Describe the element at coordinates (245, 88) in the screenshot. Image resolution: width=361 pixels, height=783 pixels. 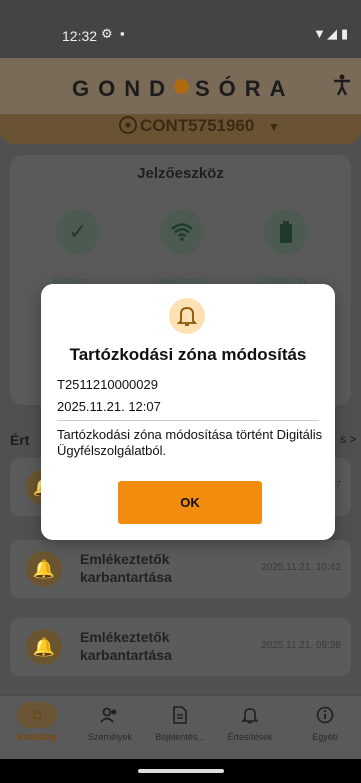
I see `logo-text-right: SÓRA` at that location.